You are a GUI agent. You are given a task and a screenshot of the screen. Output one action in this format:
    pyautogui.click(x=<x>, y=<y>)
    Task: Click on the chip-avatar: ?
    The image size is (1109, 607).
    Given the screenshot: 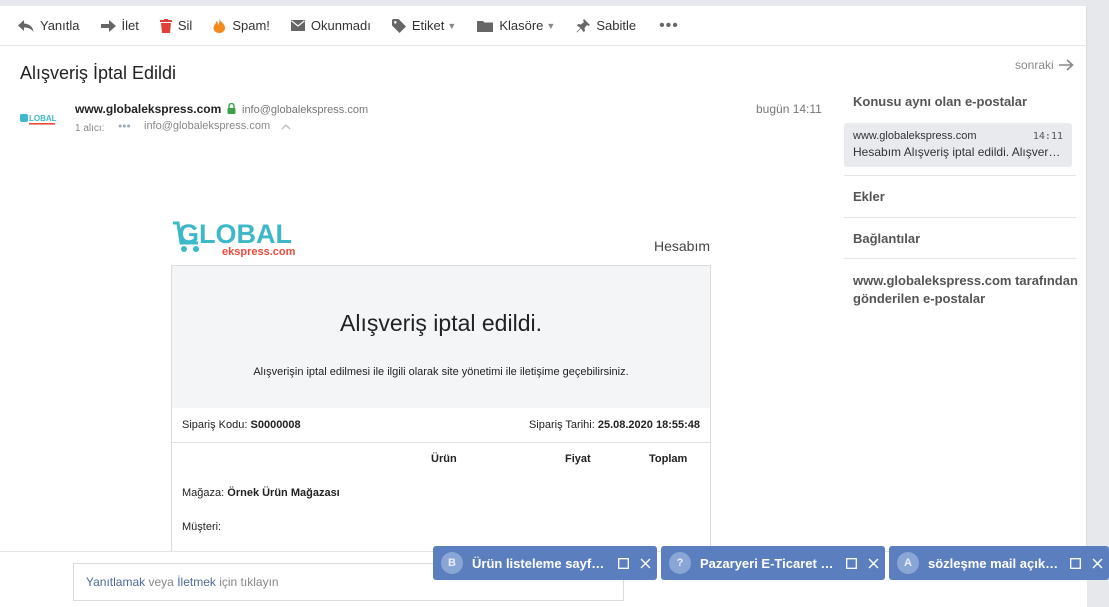 What is the action you would take?
    pyautogui.click(x=680, y=563)
    